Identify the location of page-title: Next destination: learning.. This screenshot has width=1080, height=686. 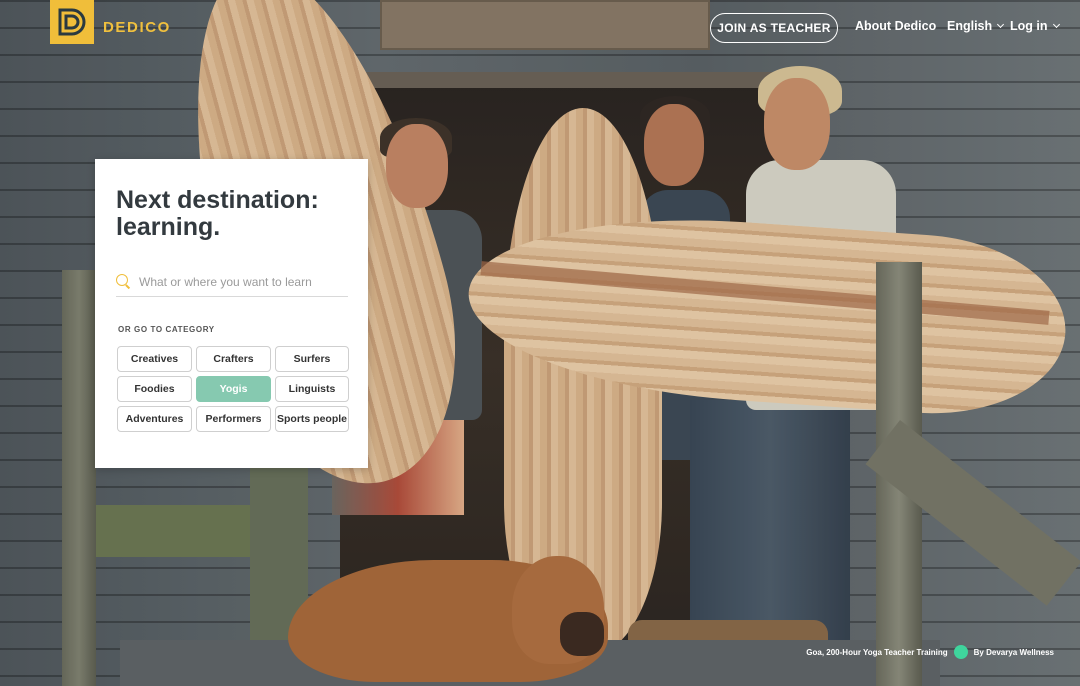
(217, 213).